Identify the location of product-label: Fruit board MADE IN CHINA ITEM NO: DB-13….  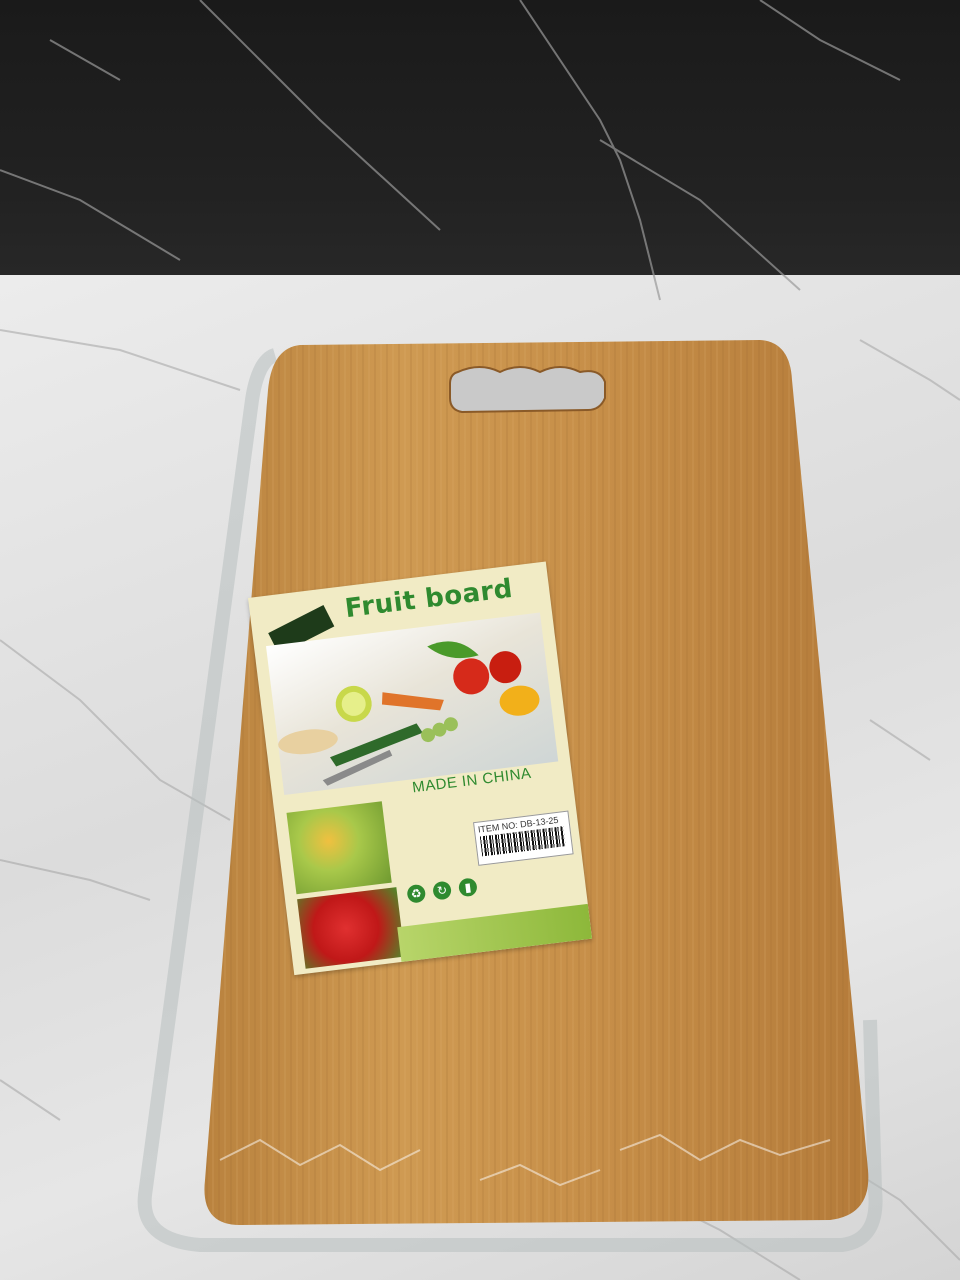
(420, 768).